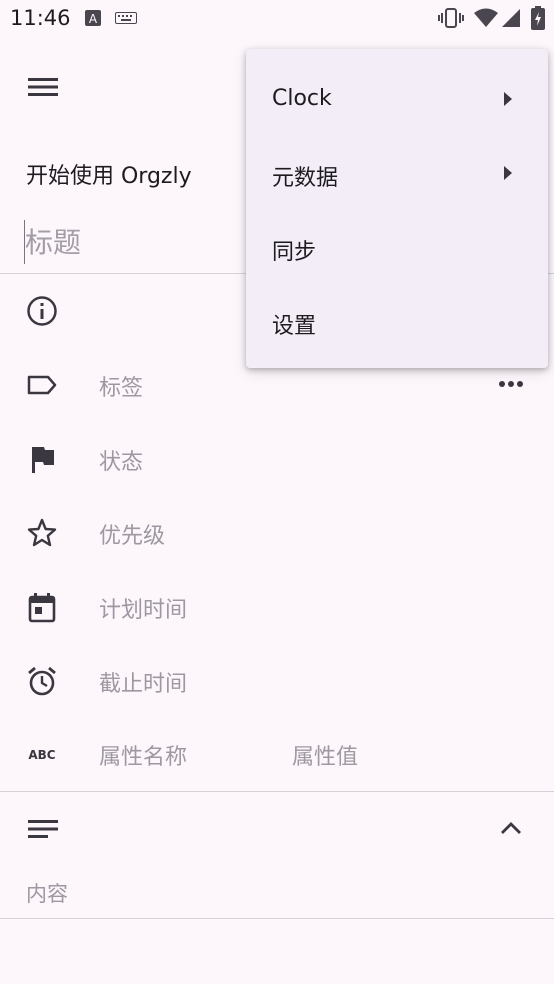 This screenshot has height=984, width=554. Describe the element at coordinates (277, 459) in the screenshot. I see `state-row: 状态` at that location.